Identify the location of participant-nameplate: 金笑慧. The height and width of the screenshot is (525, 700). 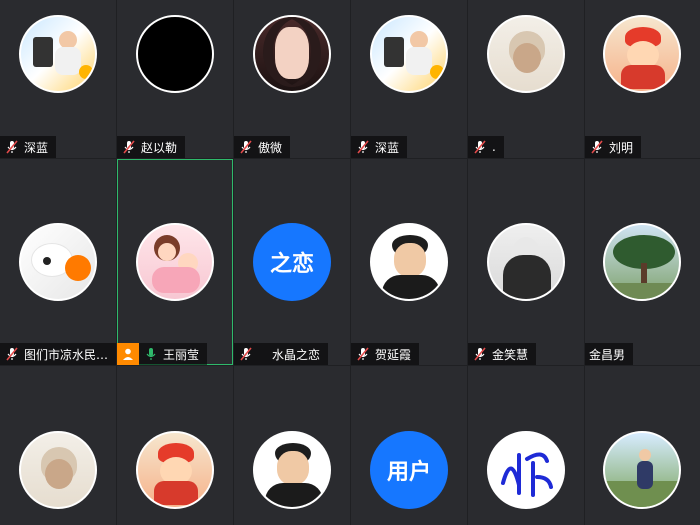
(502, 354).